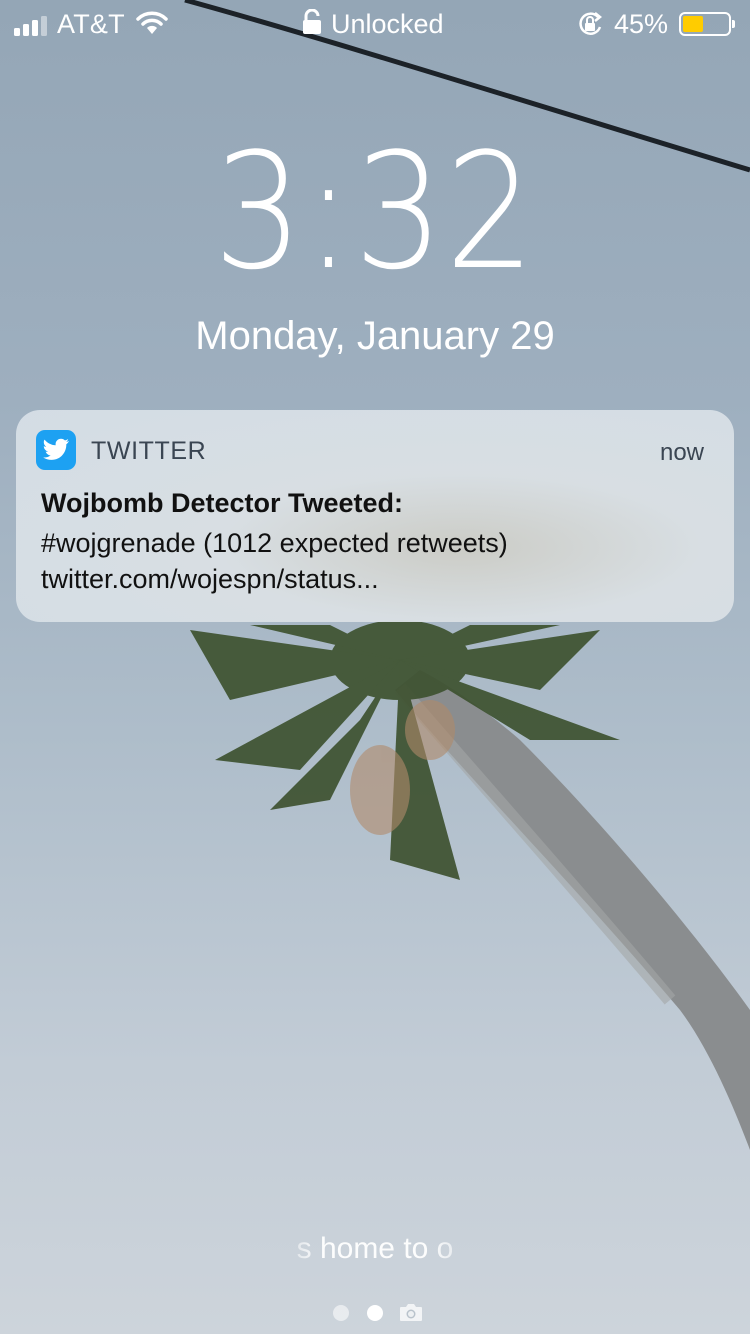 The height and width of the screenshot is (1334, 750). I want to click on camera-icon, so click(411, 1312).